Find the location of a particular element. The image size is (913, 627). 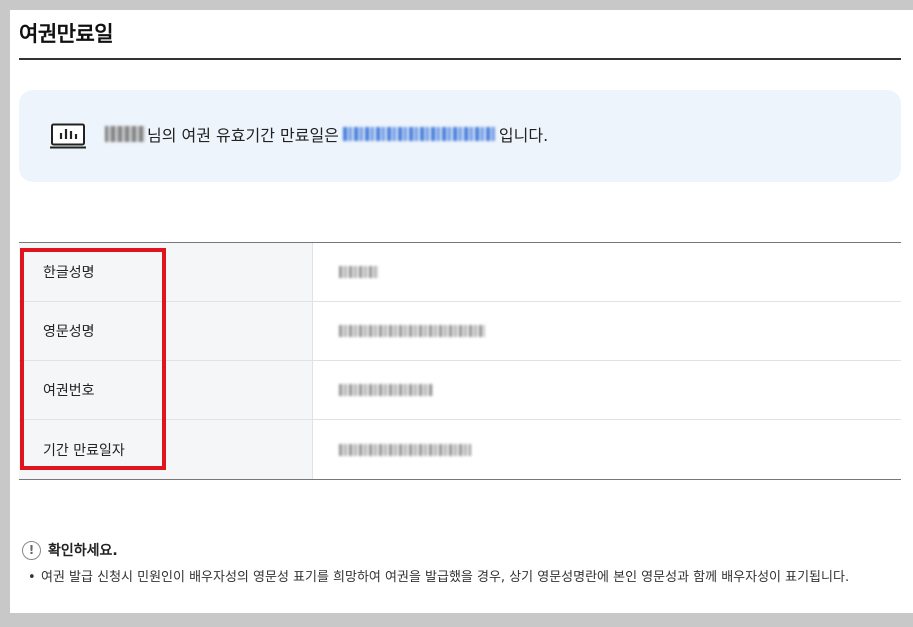

expiry-notice-box: 님의 여권 유효기간 만료일은 입니다. is located at coordinates (460, 136).